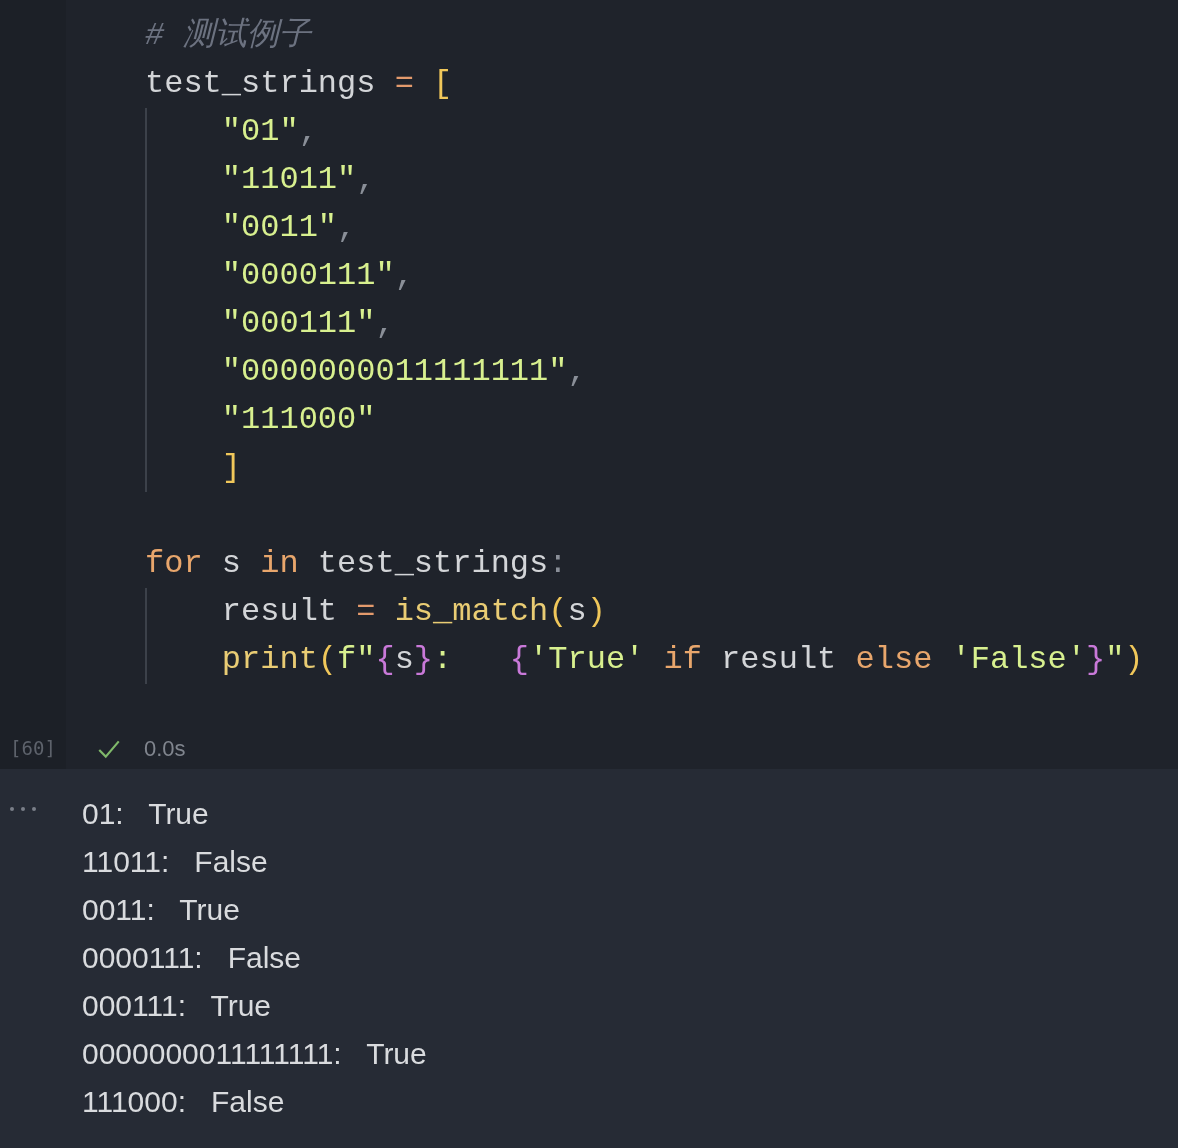  Describe the element at coordinates (254, 1053) in the screenshot. I see `output-line: 0000000011111111: True` at that location.